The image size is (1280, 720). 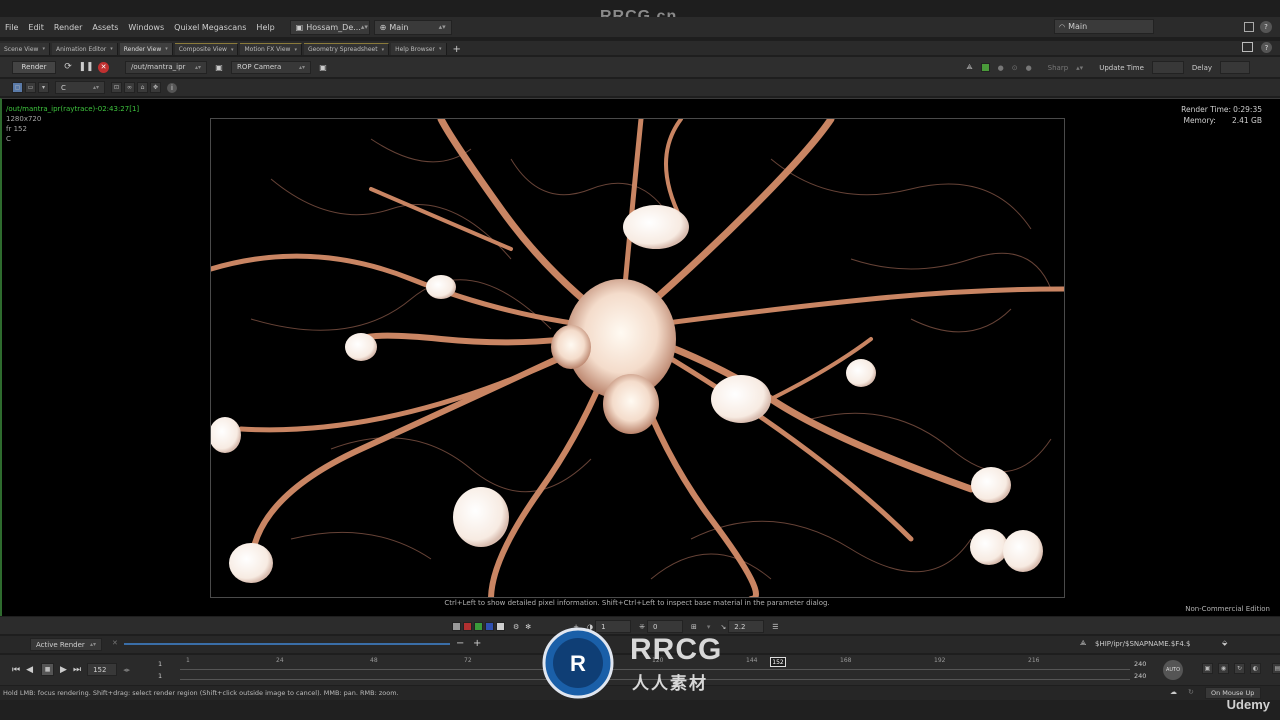 I want to click on desk-main-label: Main, so click(x=399, y=27).